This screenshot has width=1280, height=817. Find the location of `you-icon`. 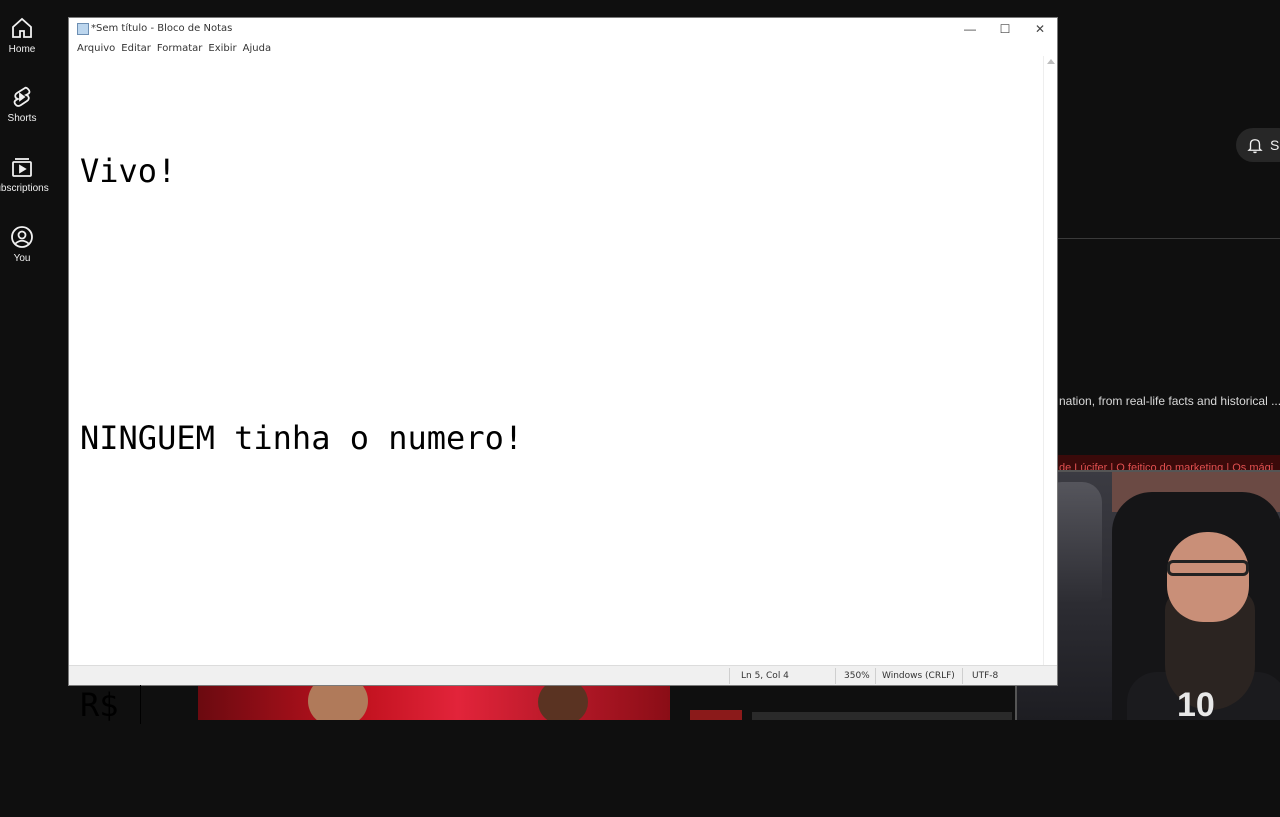

you-icon is located at coordinates (22, 237).